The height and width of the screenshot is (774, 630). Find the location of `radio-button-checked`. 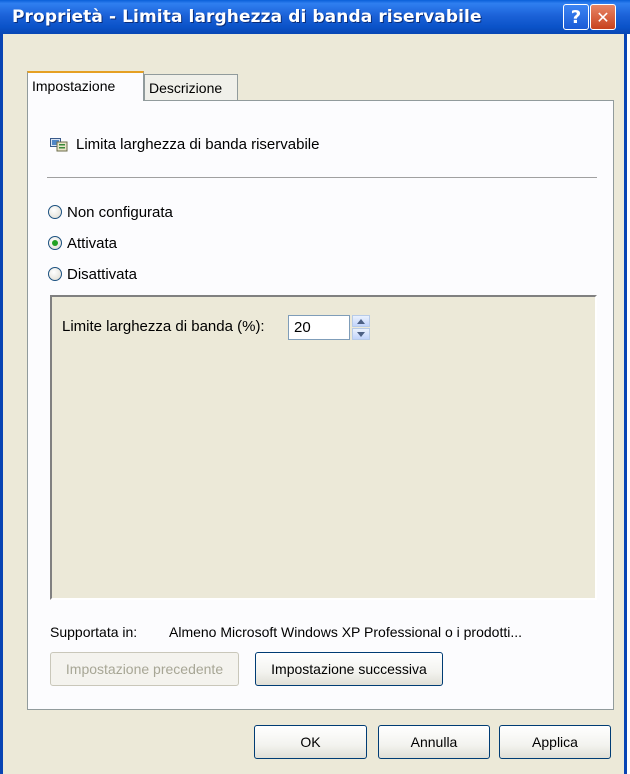

radio-button-checked is located at coordinates (55, 243).